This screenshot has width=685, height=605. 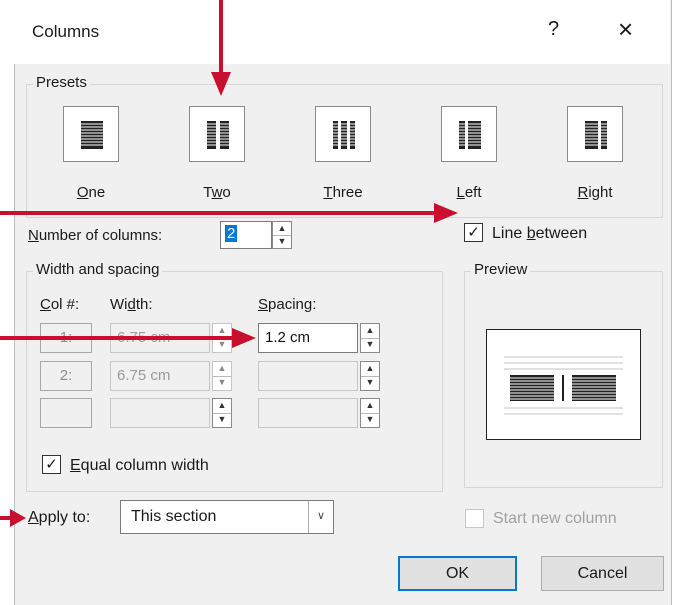 What do you see at coordinates (229, 213) in the screenshot?
I see `annotation-arrow-line-between` at bounding box center [229, 213].